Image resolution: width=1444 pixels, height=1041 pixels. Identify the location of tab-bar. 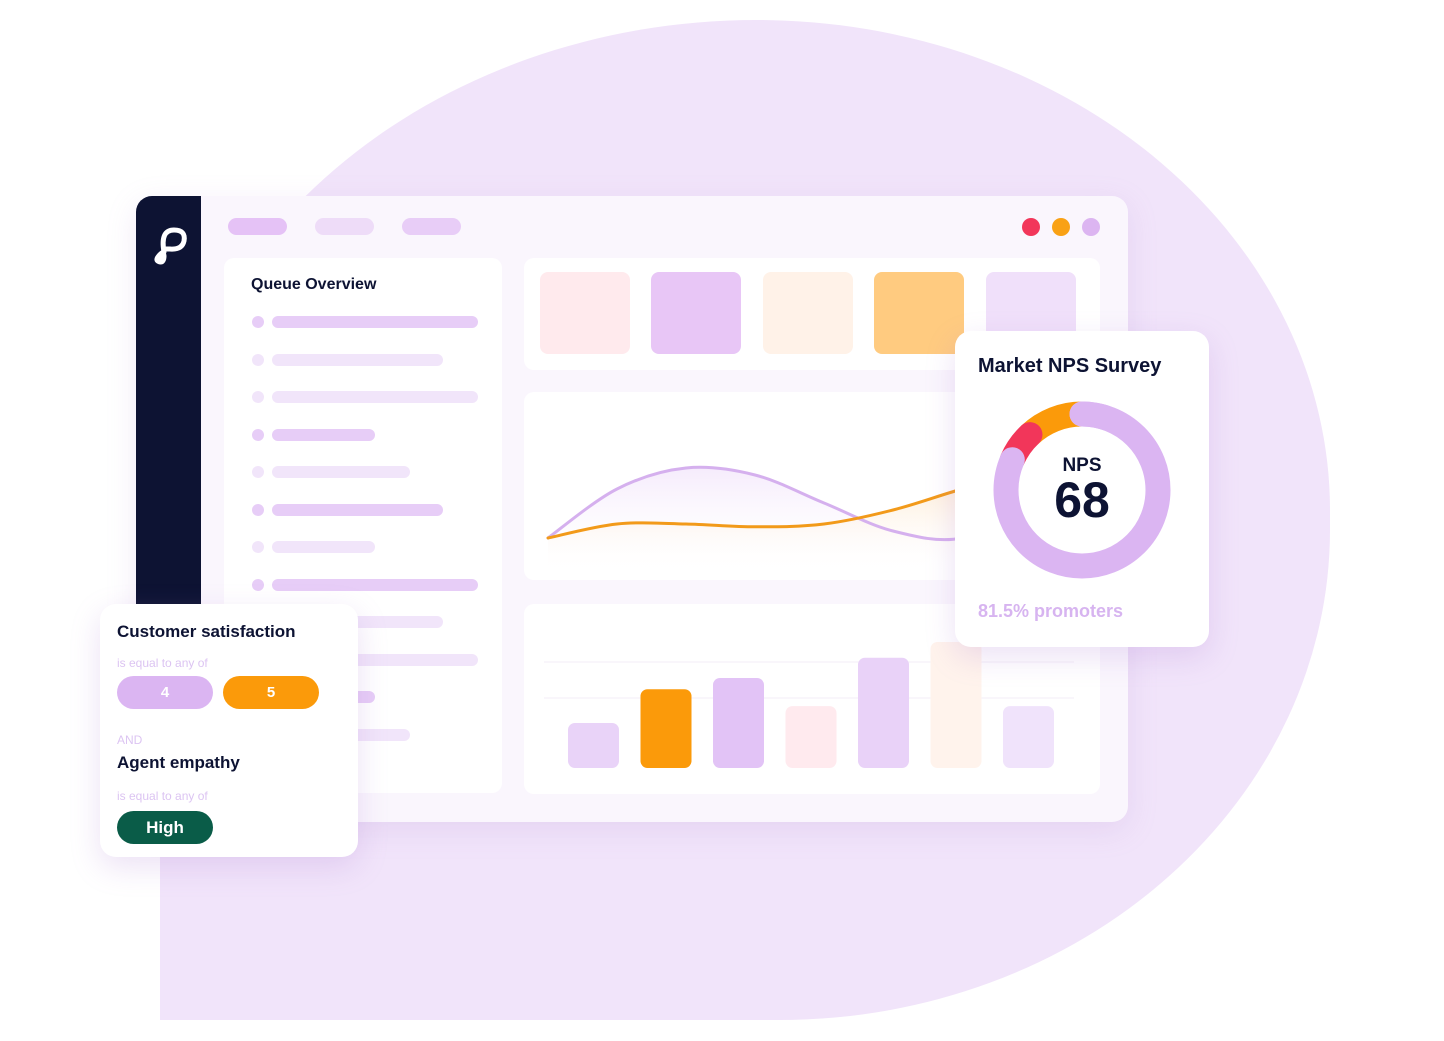
(344, 226).